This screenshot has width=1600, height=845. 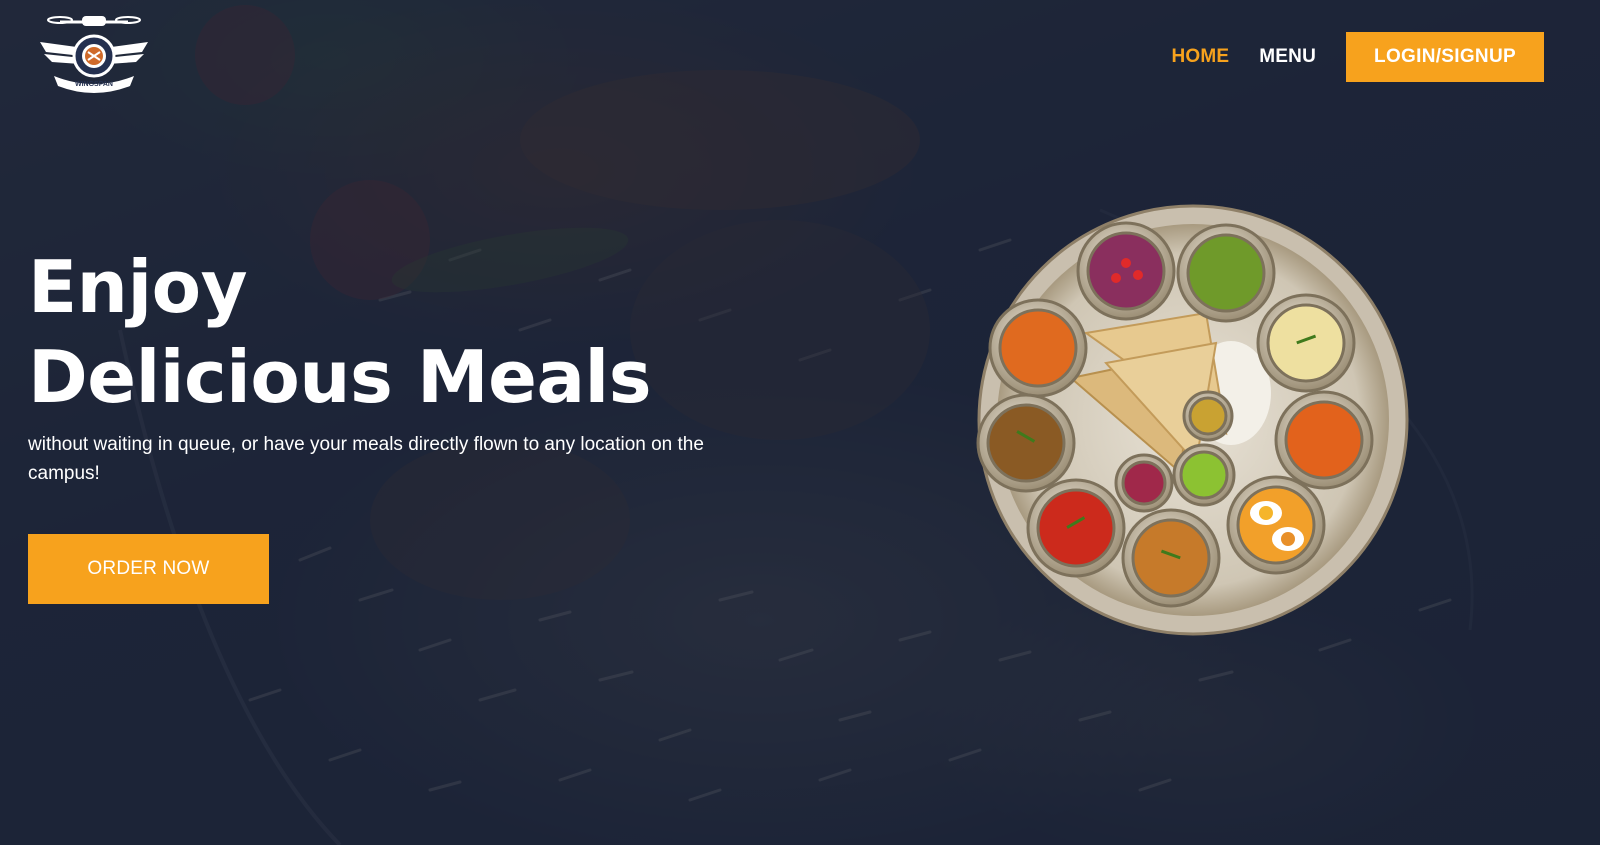 I want to click on main-nav: HOME MENU LOGIN/SIGNUP, so click(x=1357, y=57).